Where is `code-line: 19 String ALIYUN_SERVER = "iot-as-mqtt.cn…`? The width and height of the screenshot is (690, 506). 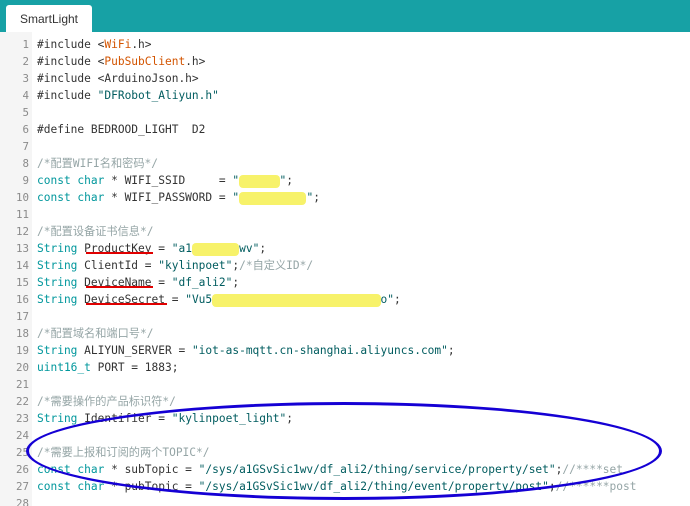 code-line: 19 String ALIYUN_SERVER = "iot-as-mqtt.cn… is located at coordinates (345, 350).